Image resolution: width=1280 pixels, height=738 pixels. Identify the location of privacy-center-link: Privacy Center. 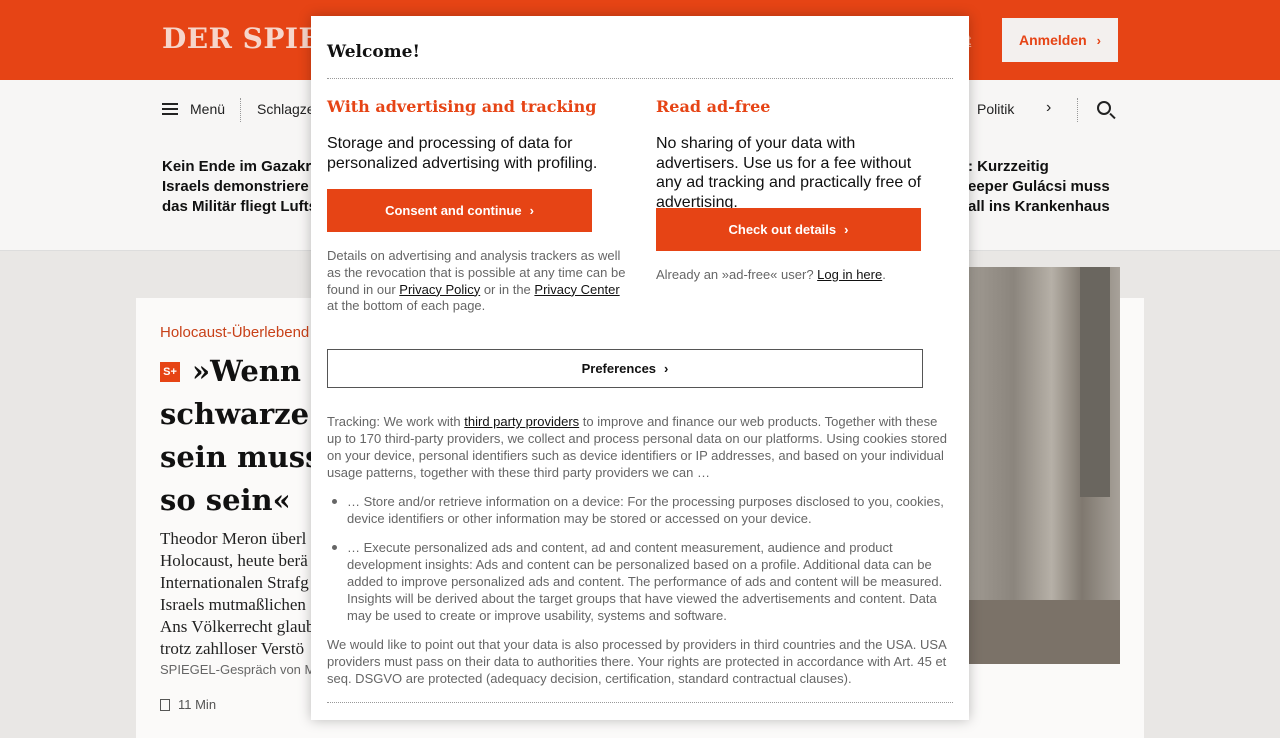
(576, 289).